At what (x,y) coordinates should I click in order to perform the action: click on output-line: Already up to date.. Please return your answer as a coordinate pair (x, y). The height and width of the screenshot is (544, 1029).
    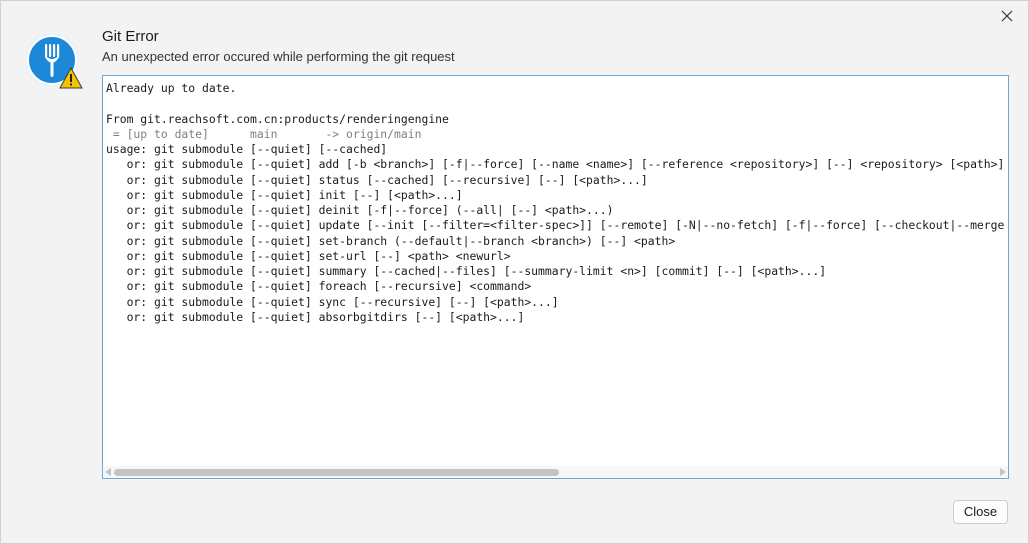
    Looking at the image, I should click on (171, 88).